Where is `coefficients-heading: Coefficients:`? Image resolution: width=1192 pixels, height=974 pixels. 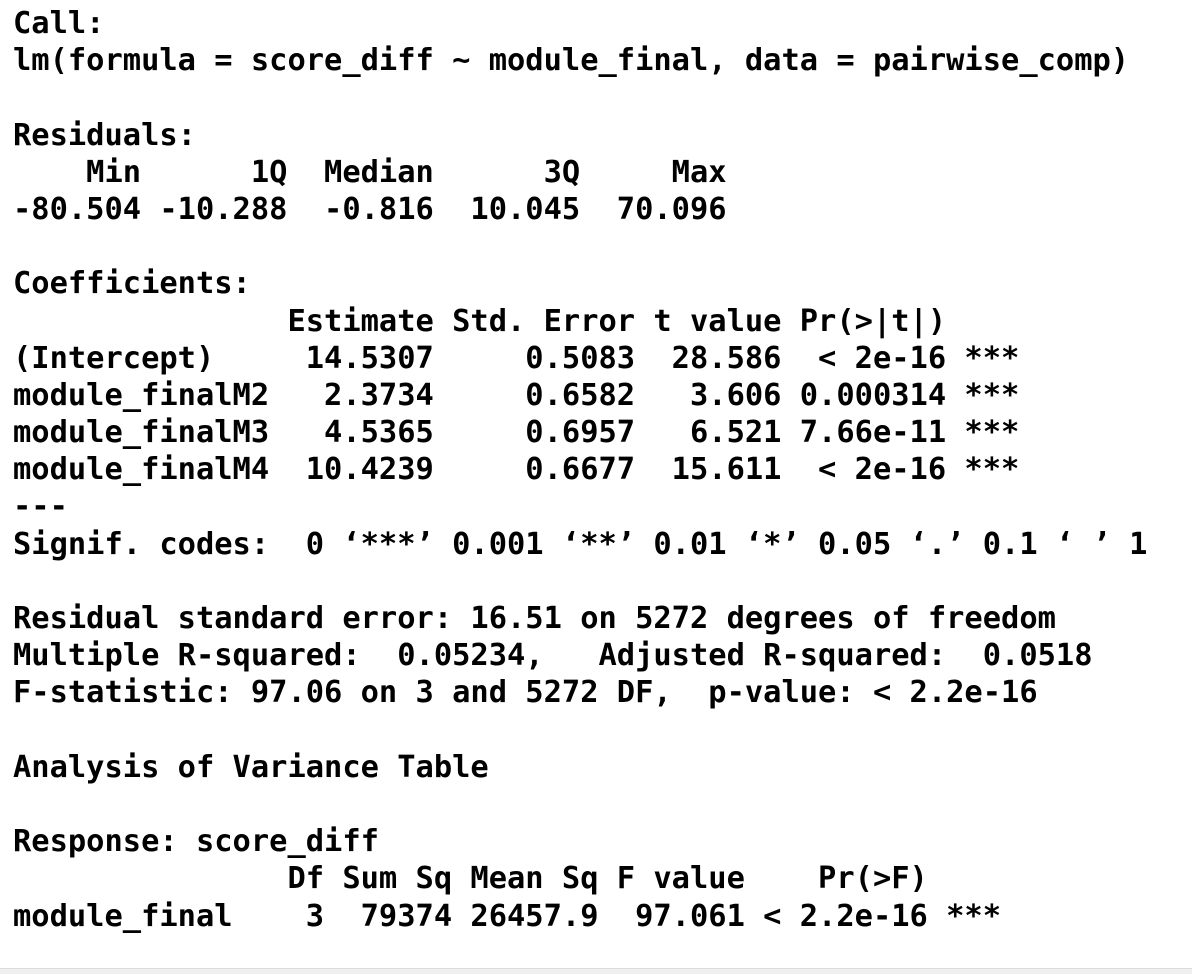
coefficients-heading: Coefficients: is located at coordinates (132, 284).